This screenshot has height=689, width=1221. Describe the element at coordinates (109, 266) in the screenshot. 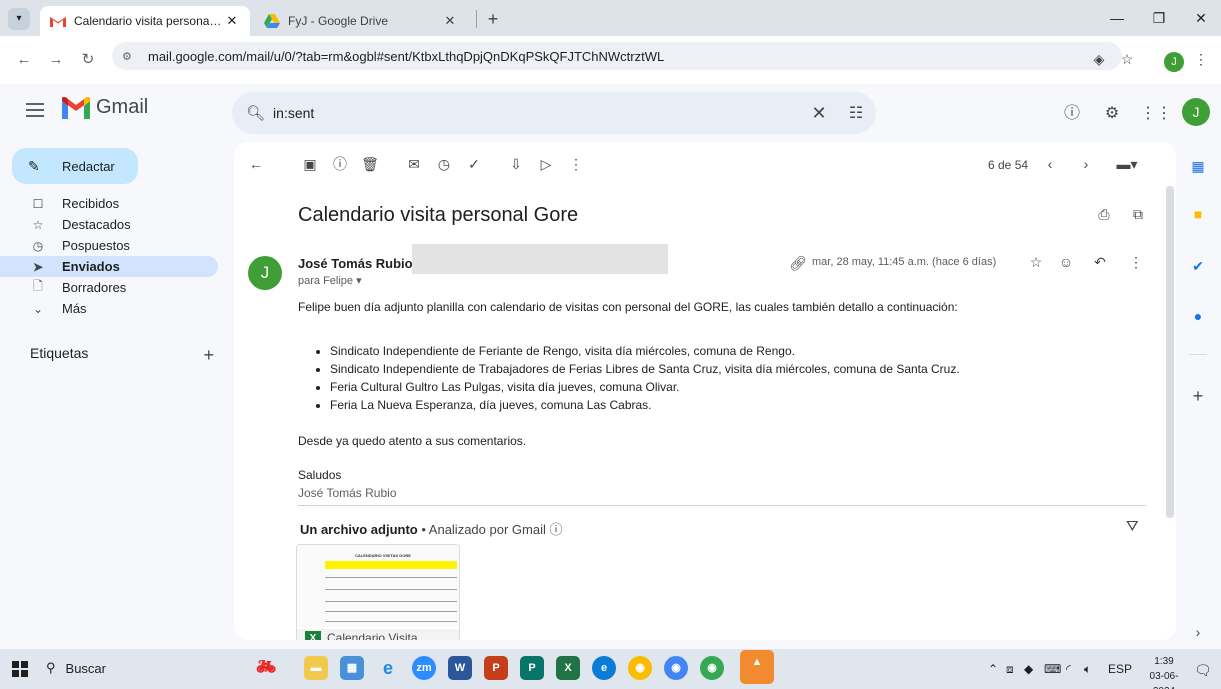

I see `sidebar-item-sent: ➤ Enviados` at that location.